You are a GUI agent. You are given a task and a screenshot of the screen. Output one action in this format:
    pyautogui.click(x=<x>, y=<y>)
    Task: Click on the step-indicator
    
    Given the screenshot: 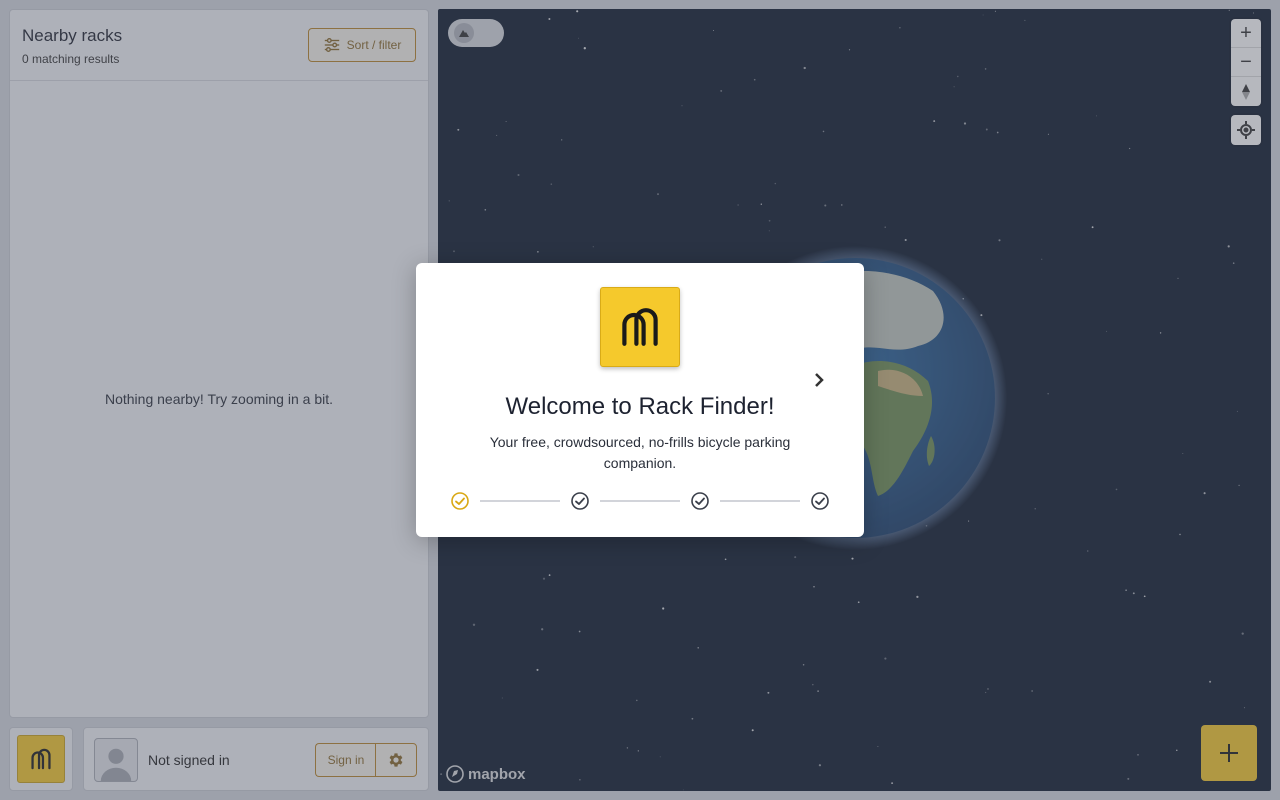 What is the action you would take?
    pyautogui.click(x=640, y=501)
    